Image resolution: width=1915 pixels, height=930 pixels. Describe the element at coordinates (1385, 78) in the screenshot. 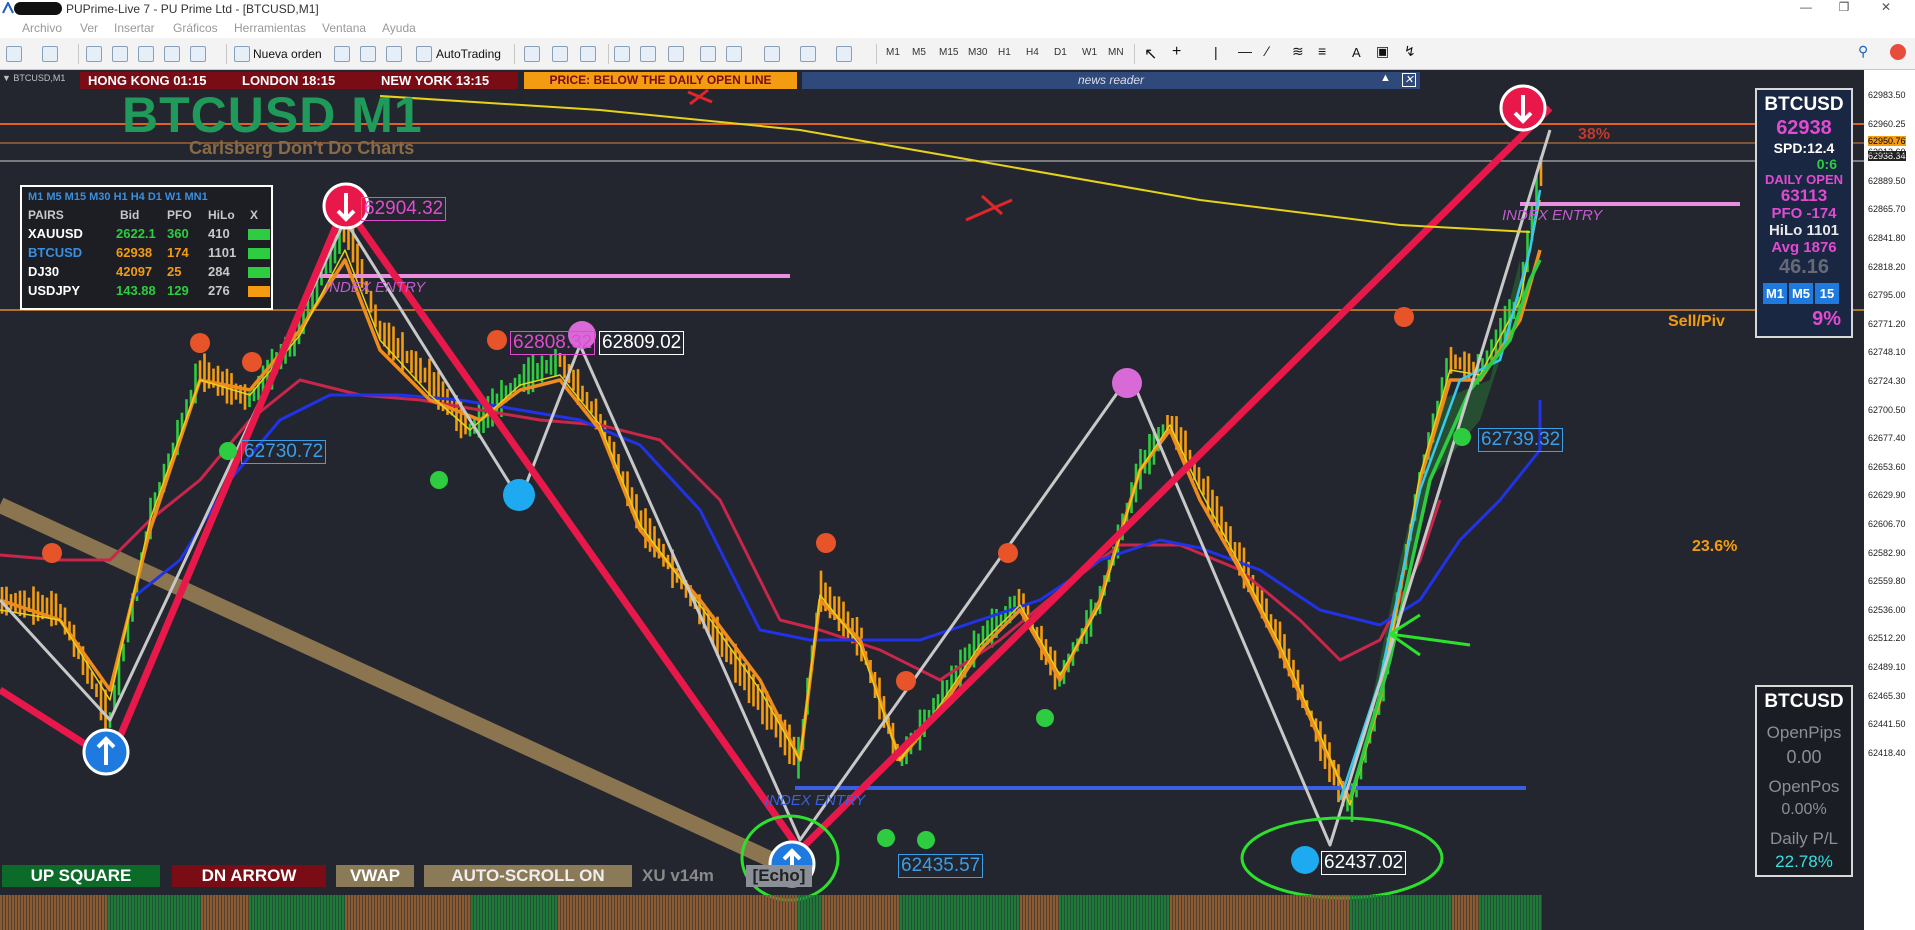

I see `collapse-up-icon: ▲` at that location.